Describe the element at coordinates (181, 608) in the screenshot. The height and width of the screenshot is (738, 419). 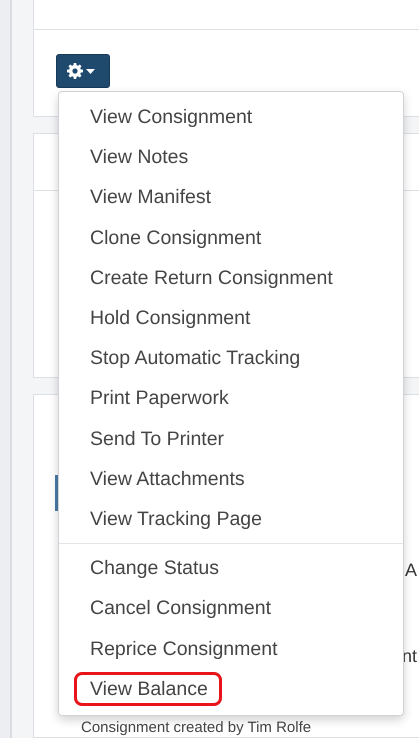
I see `menu-item: Cancel Consignment` at that location.